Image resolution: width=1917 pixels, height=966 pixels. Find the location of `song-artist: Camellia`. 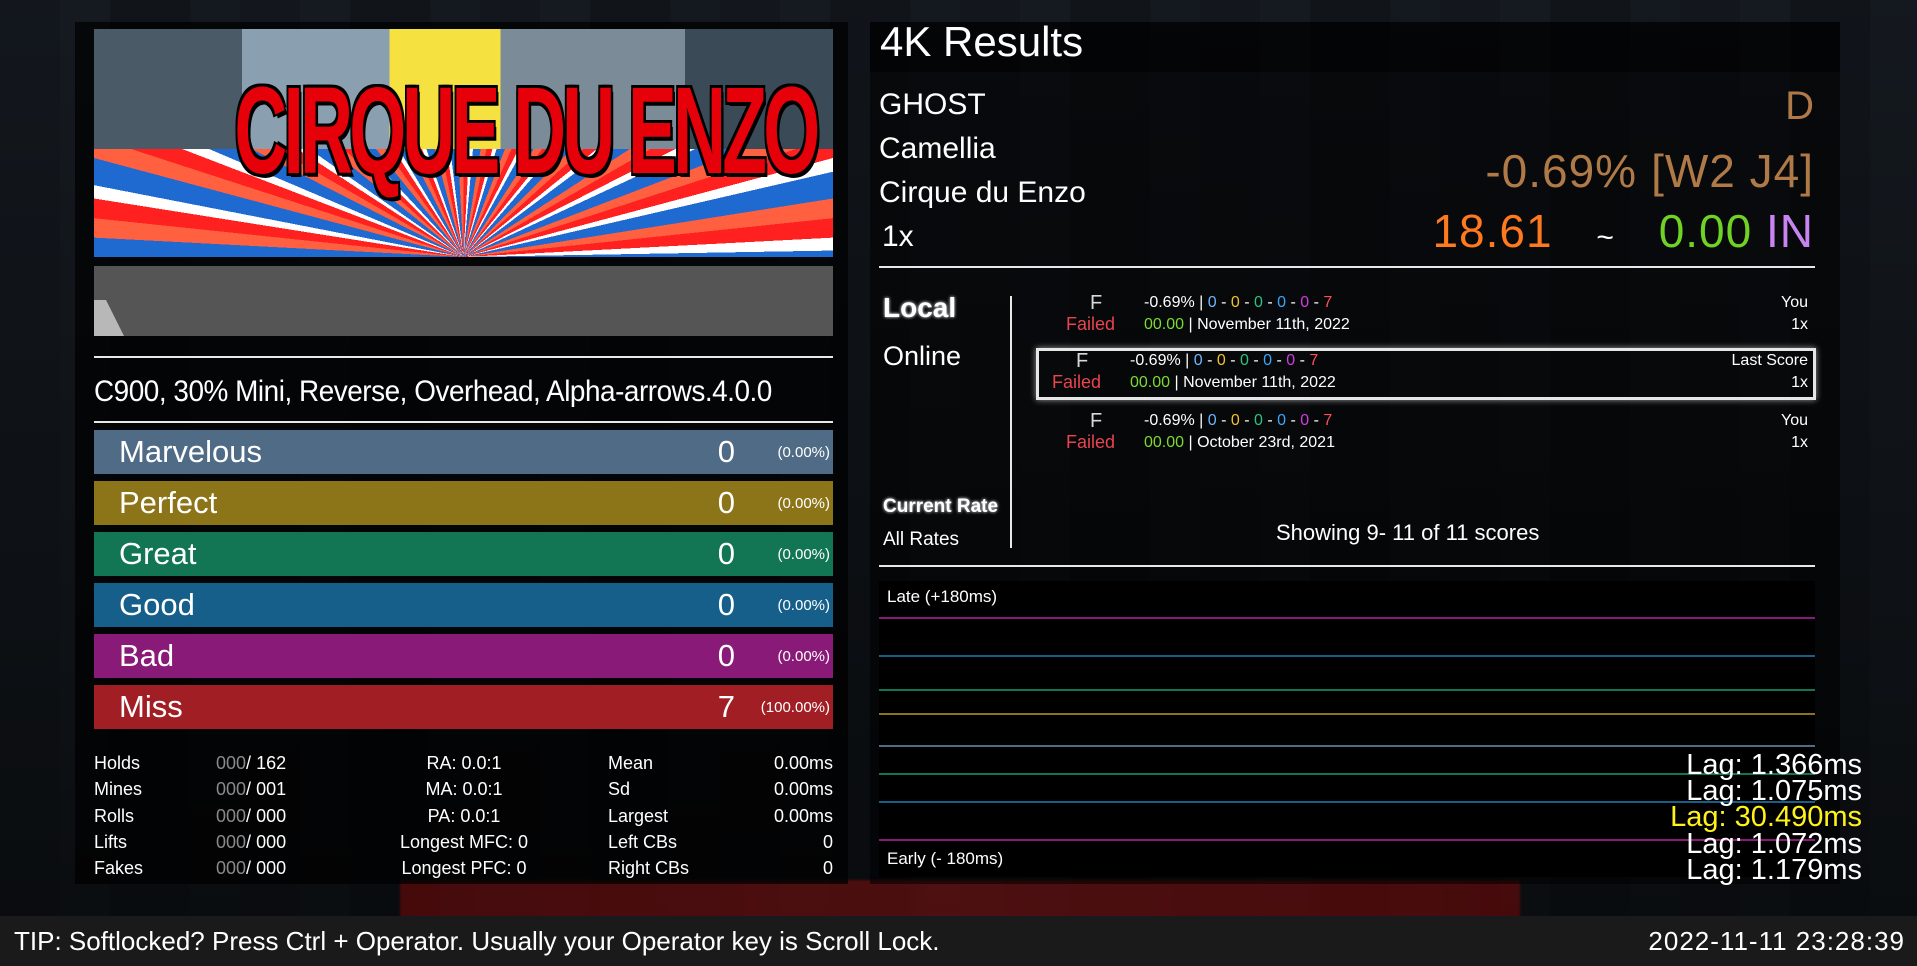

song-artist: Camellia is located at coordinates (937, 148).